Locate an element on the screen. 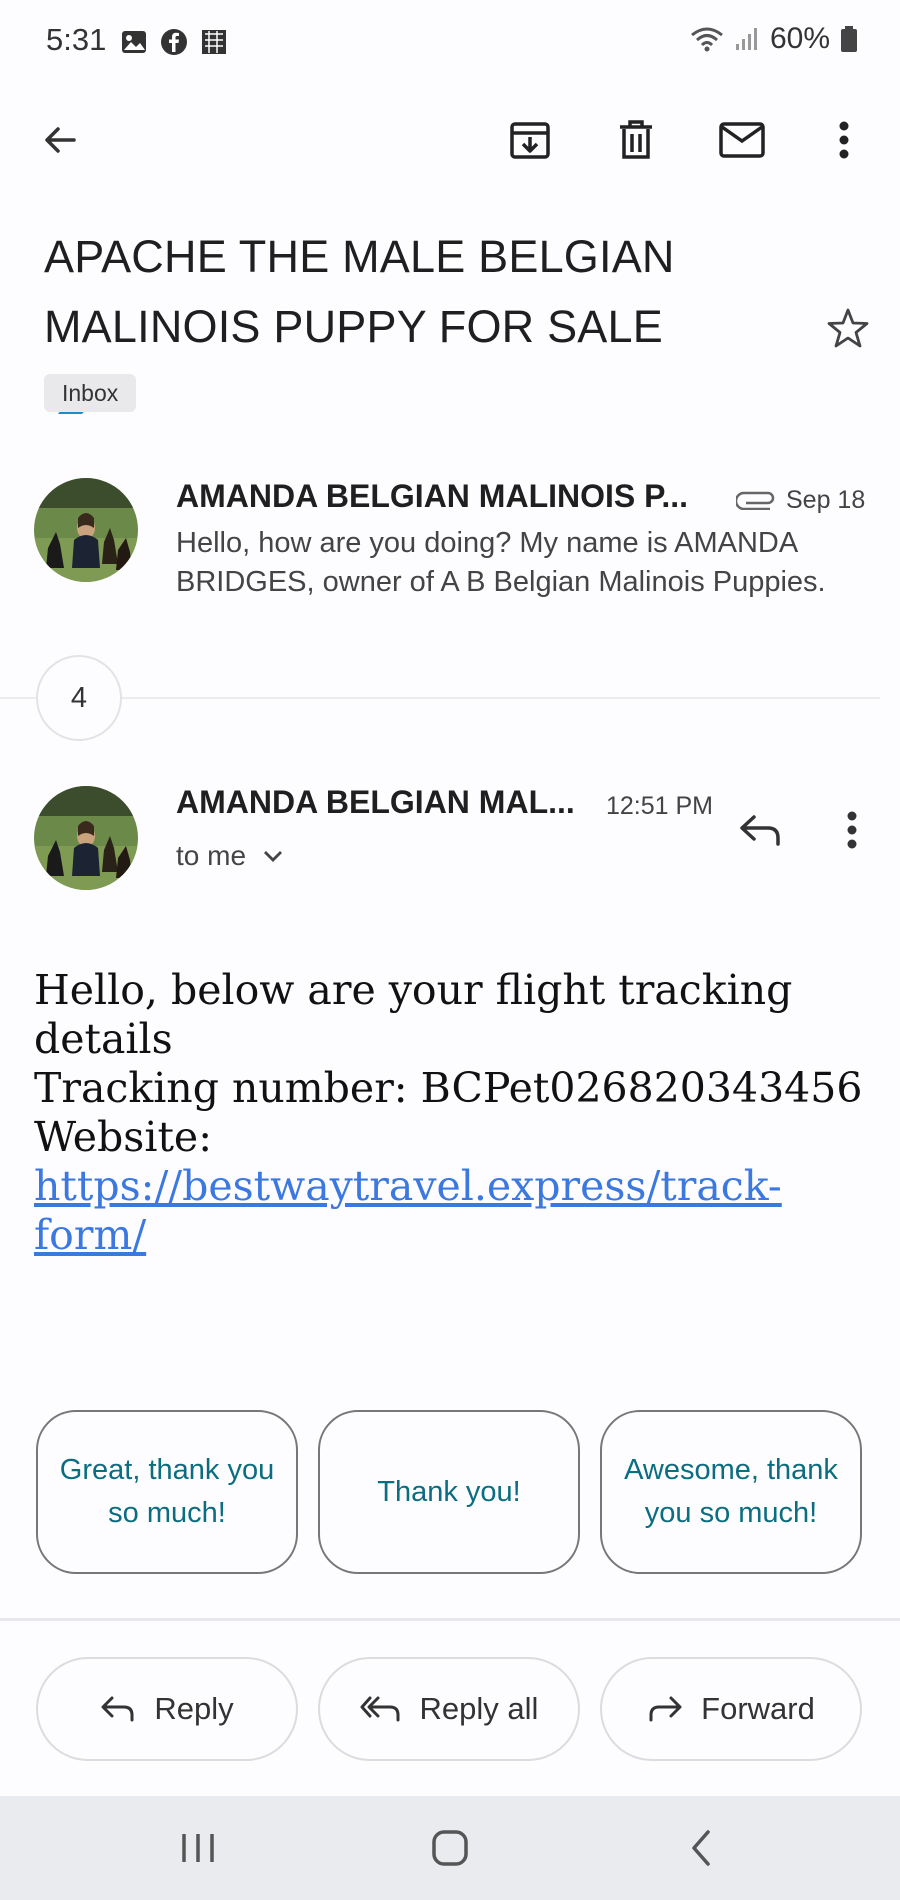 The height and width of the screenshot is (1900, 900). message-time: 12:51 PM is located at coordinates (660, 806).